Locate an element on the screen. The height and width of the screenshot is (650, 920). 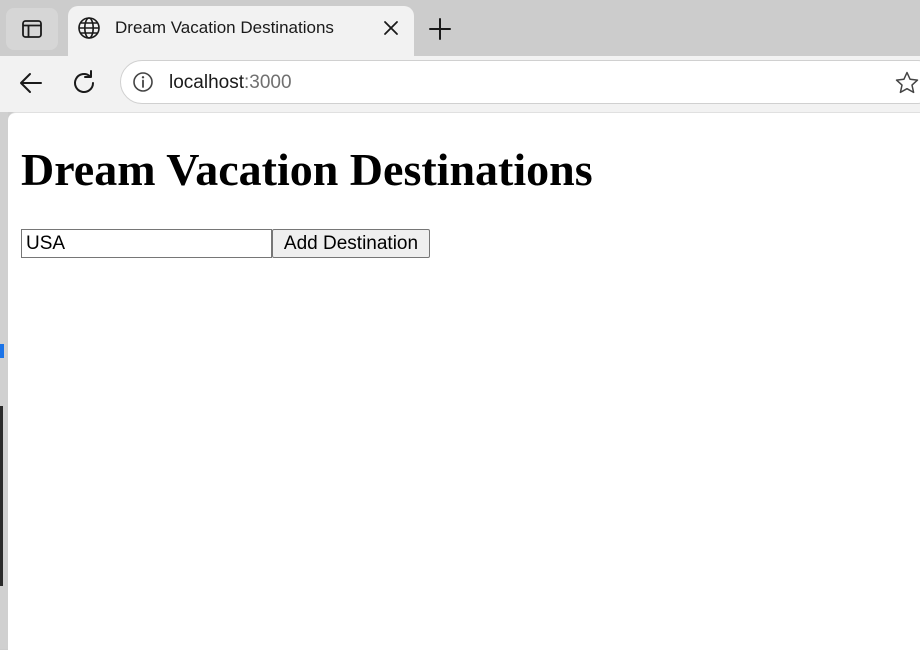
info-icon is located at coordinates (143, 82).